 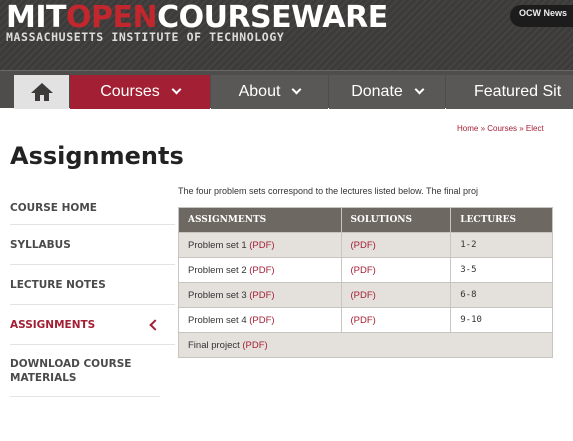 What do you see at coordinates (214, 345) in the screenshot?
I see `assignment-name: Final project` at bounding box center [214, 345].